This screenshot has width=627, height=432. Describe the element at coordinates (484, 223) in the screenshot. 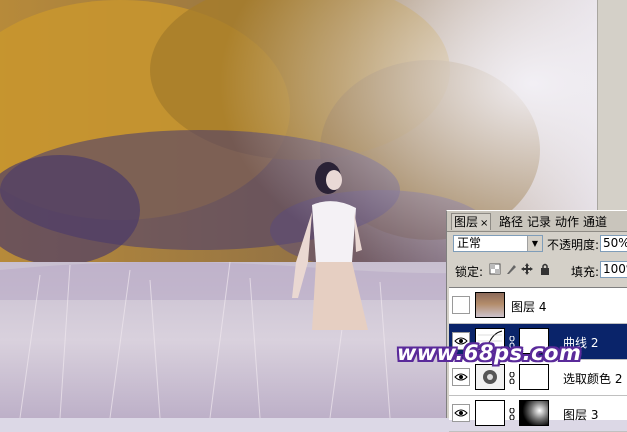

I see `close-icon: ×` at that location.